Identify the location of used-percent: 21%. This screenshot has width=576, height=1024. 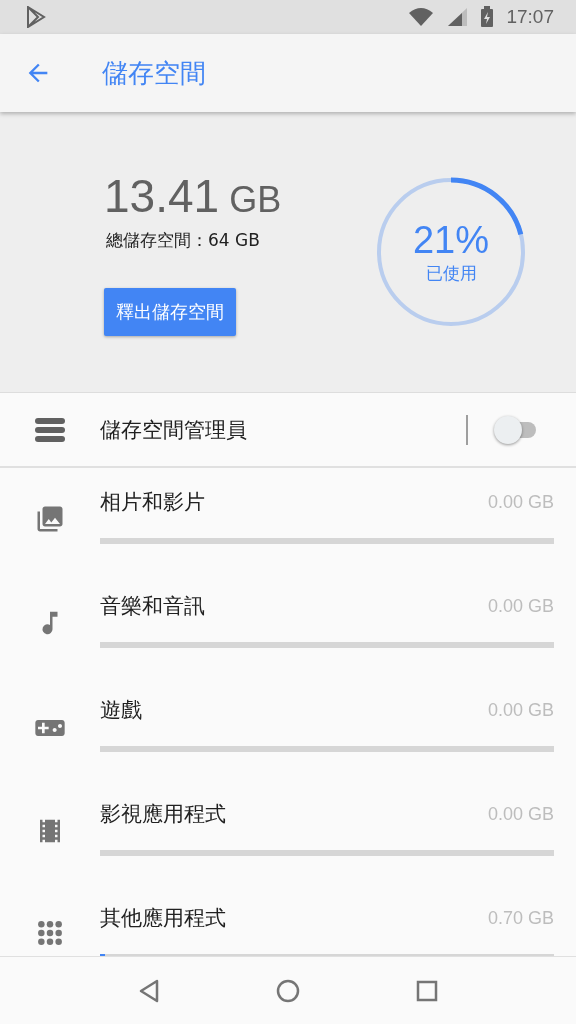
(451, 240).